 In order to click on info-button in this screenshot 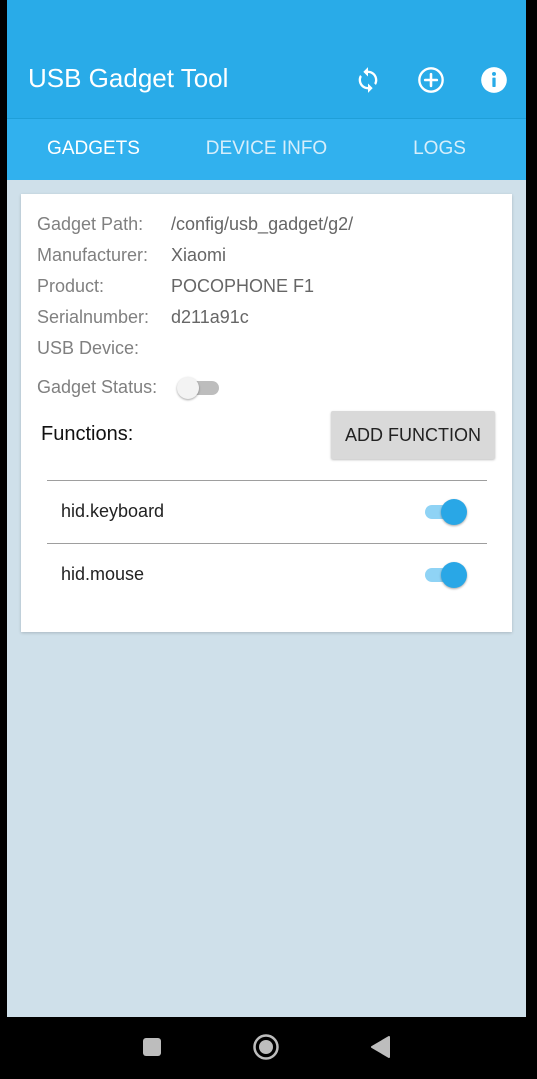, I will do `click(494, 80)`.